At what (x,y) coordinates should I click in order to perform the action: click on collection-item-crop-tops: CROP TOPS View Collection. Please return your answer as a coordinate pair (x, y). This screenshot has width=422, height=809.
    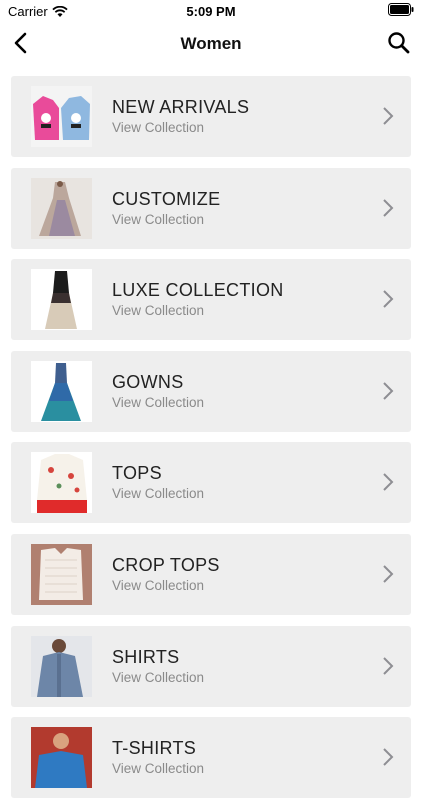
    Looking at the image, I should click on (211, 574).